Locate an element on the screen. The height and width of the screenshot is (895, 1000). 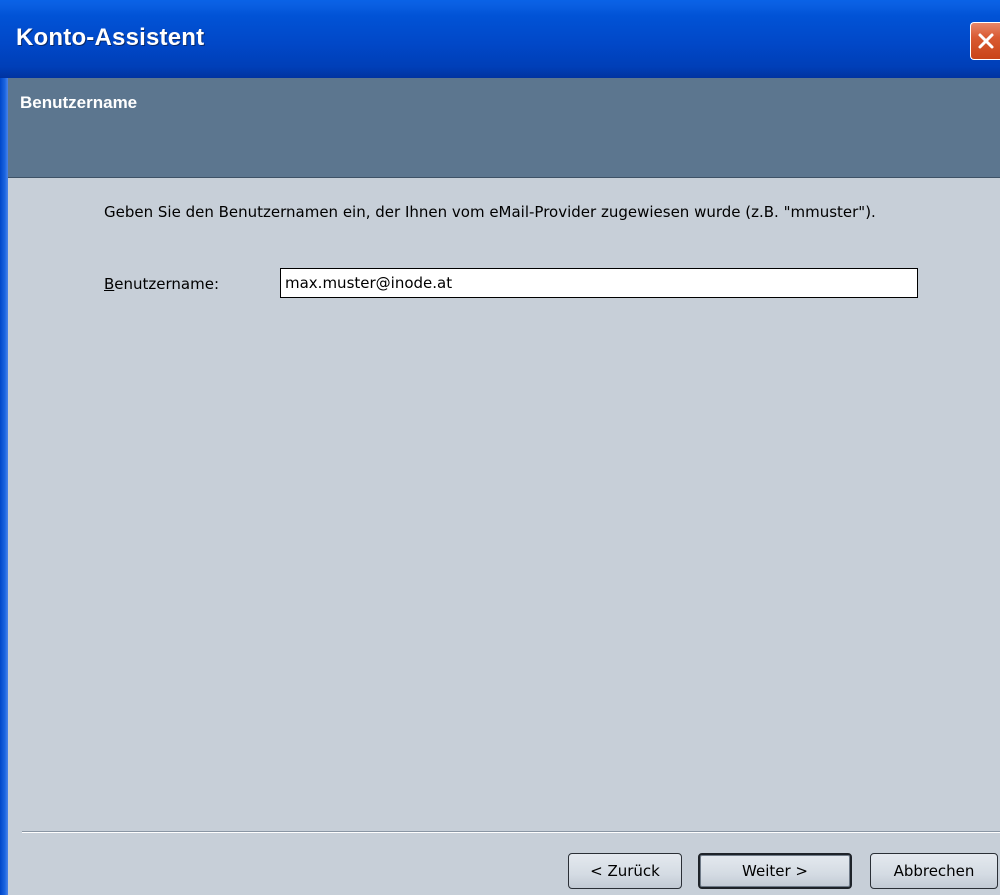
window-frame-left is located at coordinates (4, 486).